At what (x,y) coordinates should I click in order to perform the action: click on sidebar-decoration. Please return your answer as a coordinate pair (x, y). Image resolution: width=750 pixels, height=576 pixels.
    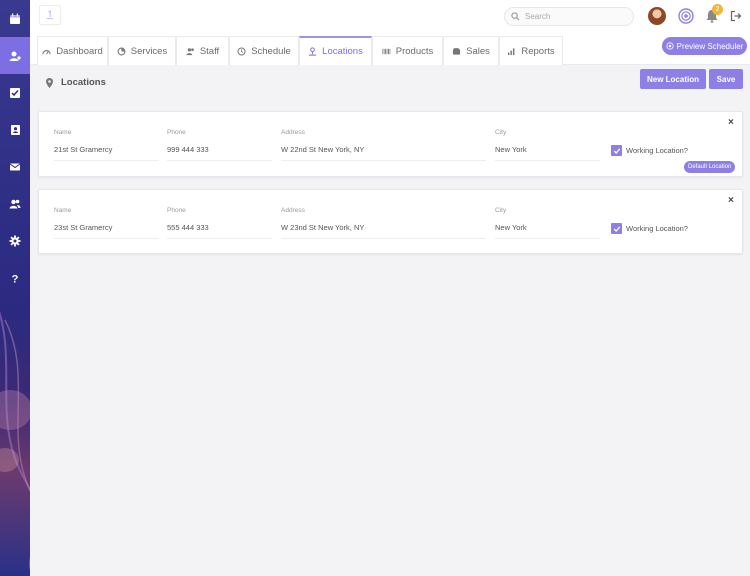
    Looking at the image, I should click on (15, 440).